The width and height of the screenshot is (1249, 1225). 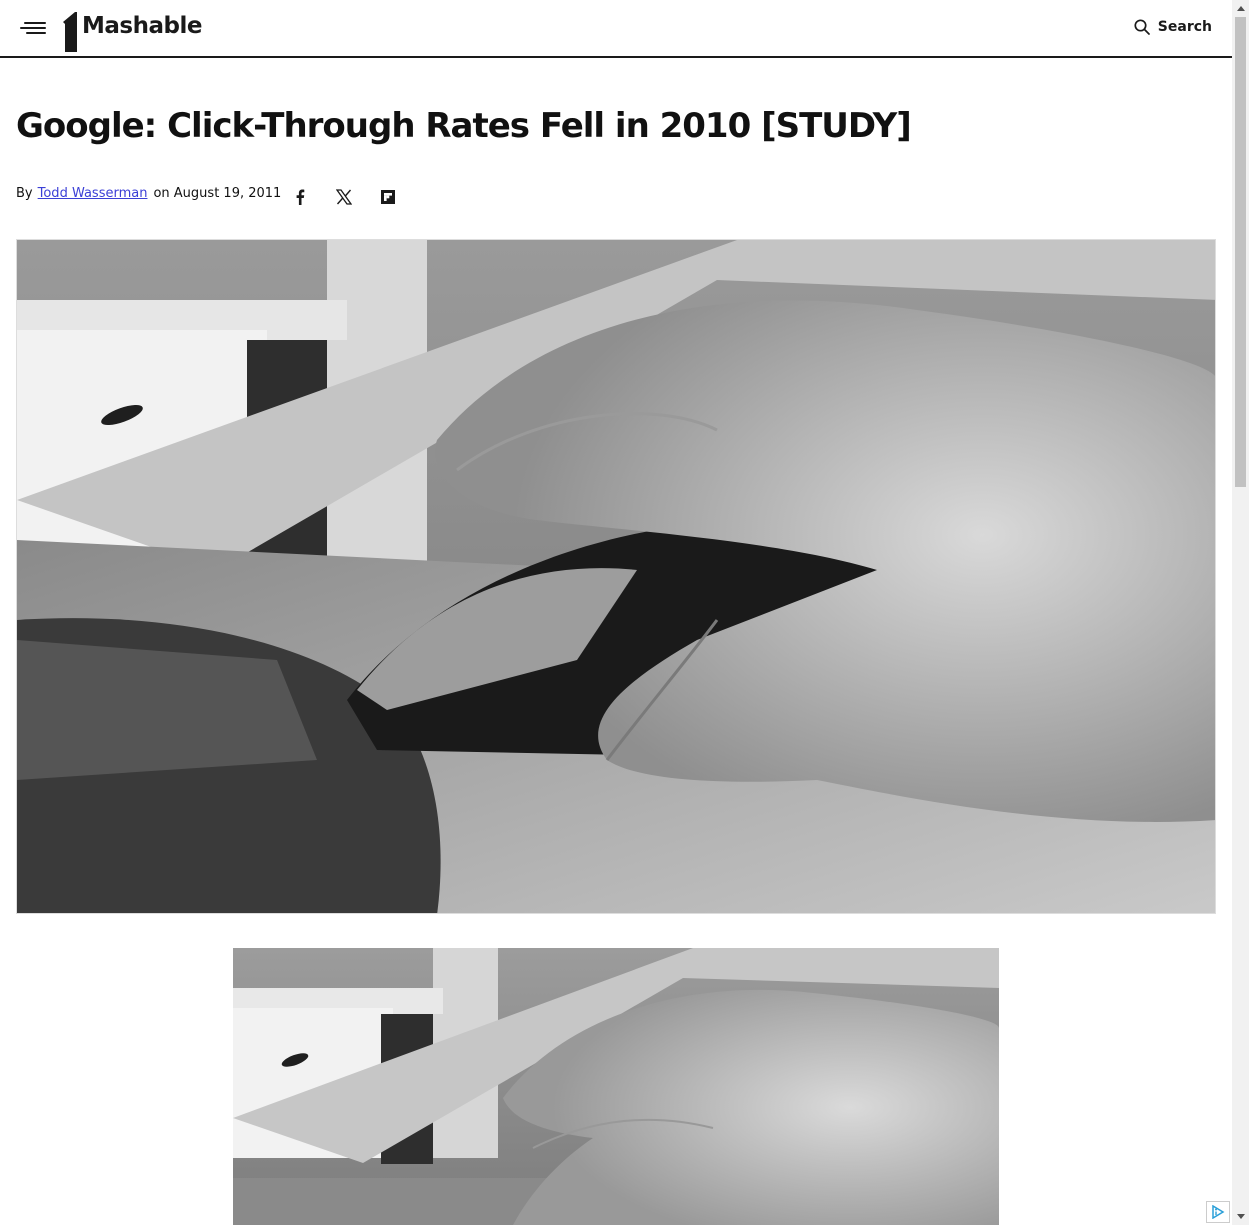 What do you see at coordinates (616, 29) in the screenshot?
I see `site-header: Mashable Search` at bounding box center [616, 29].